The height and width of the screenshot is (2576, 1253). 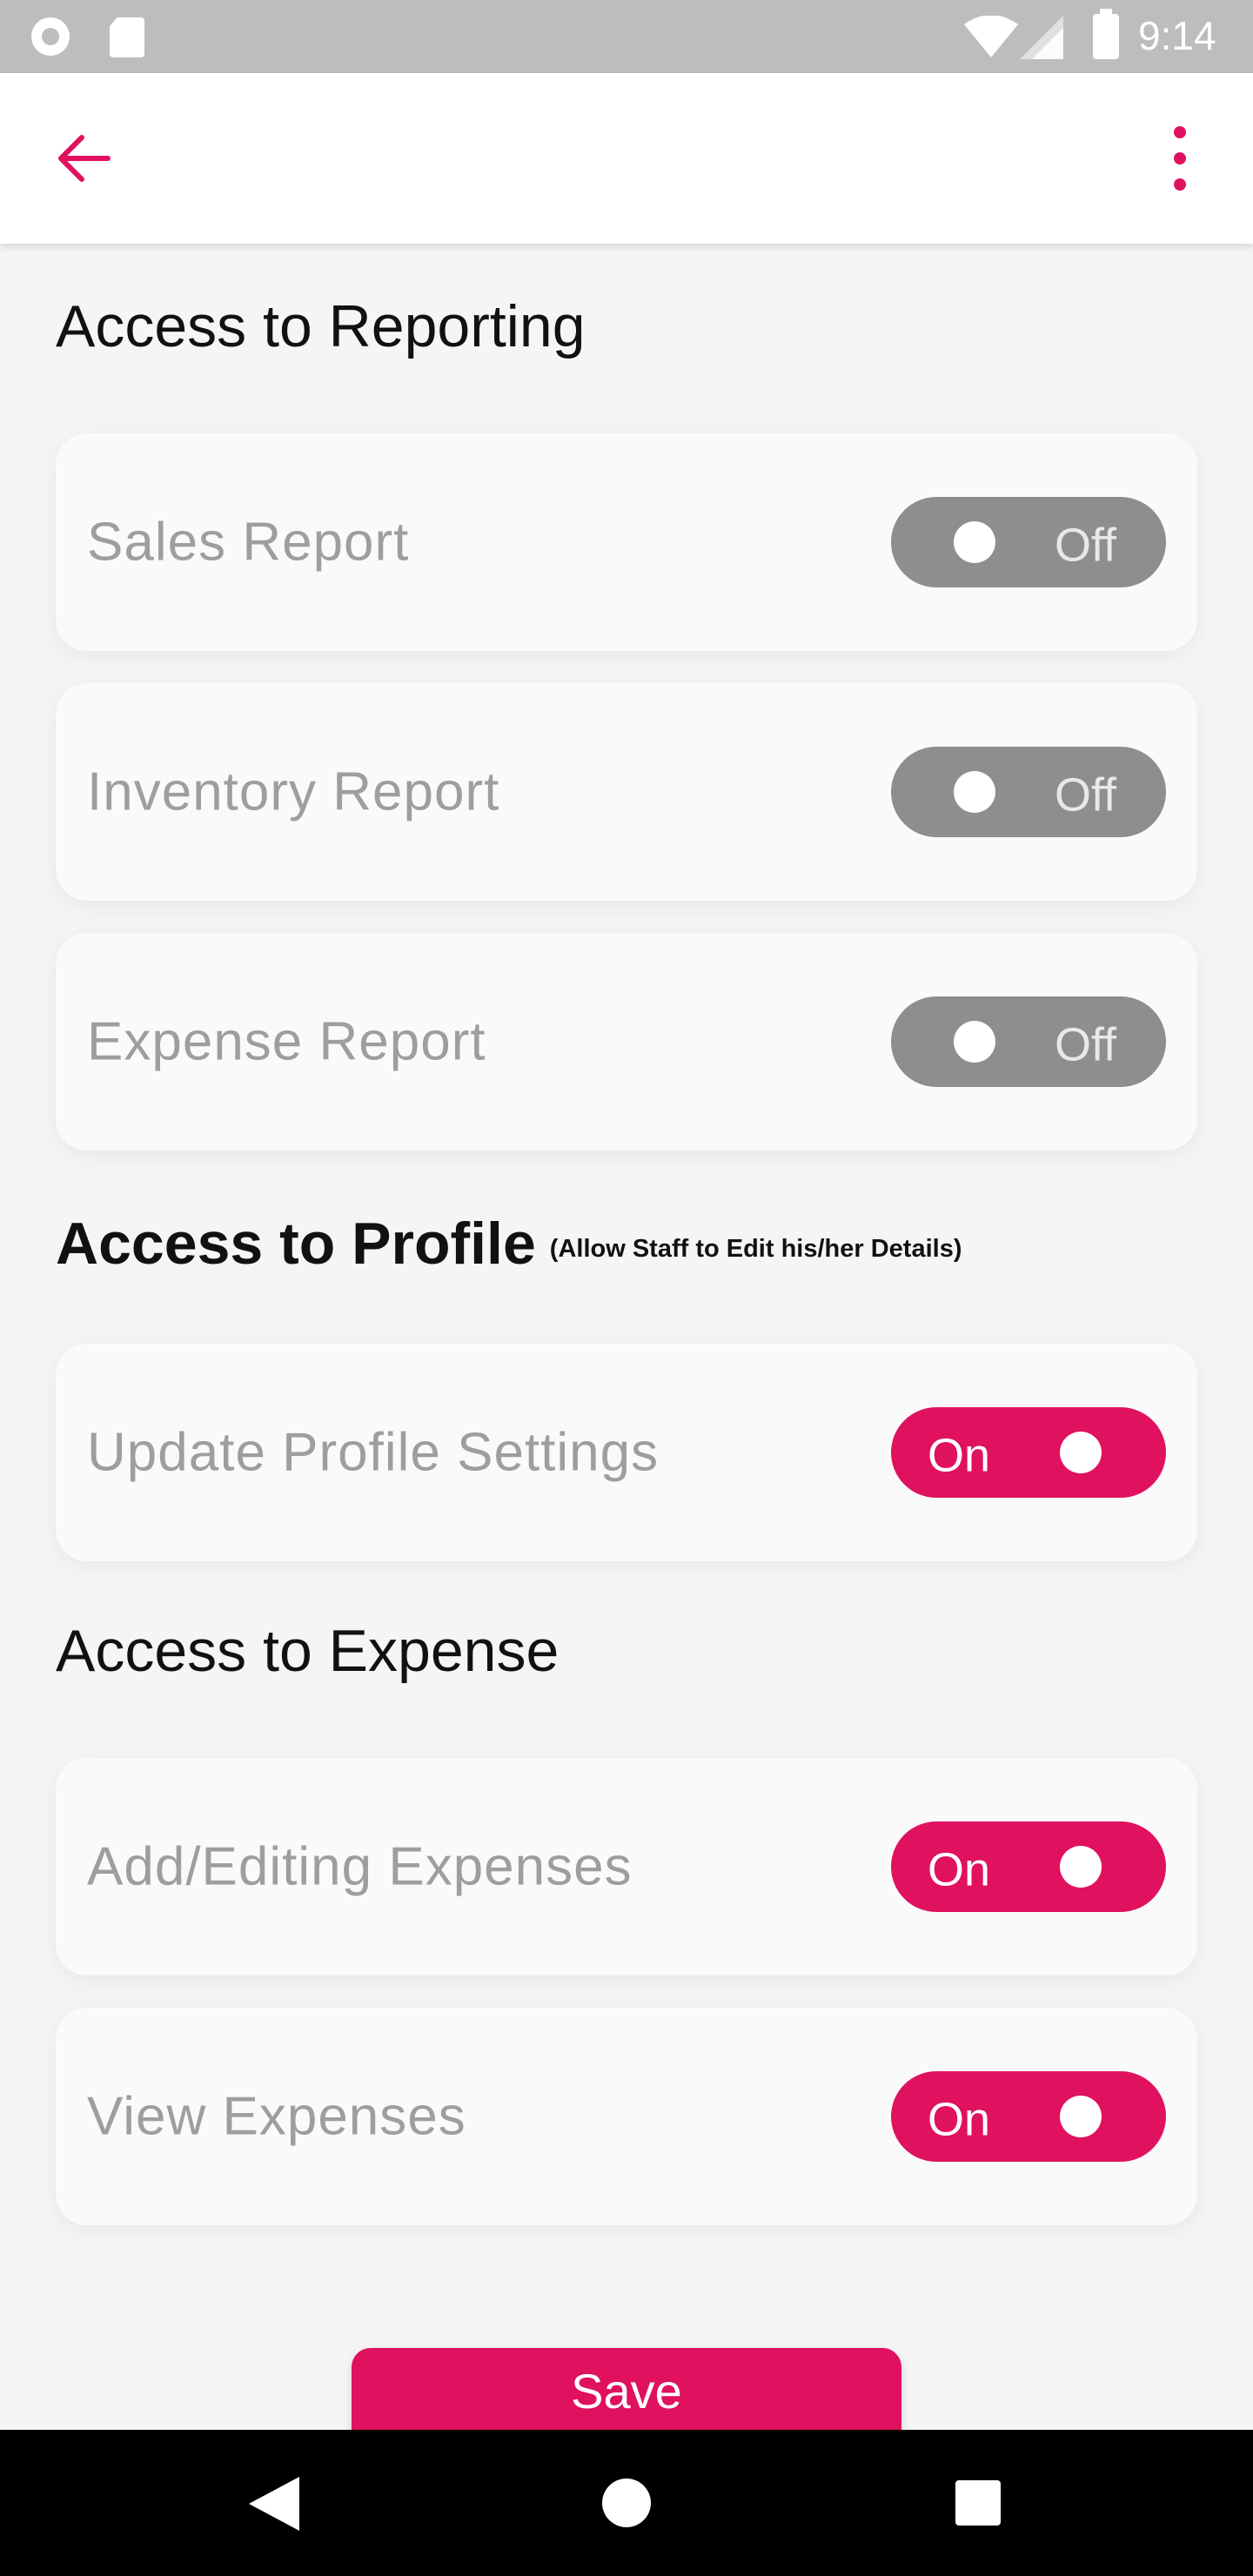 I want to click on setting-card-add-edit-expenses: Add/Editing Expenses On, so click(x=626, y=1867).